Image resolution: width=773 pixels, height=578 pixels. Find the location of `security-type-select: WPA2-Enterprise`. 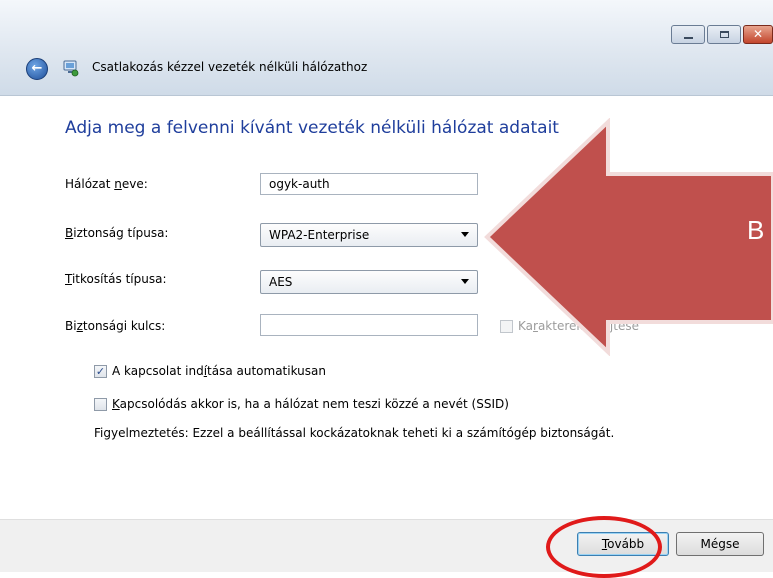

security-type-select: WPA2-Enterprise is located at coordinates (369, 235).